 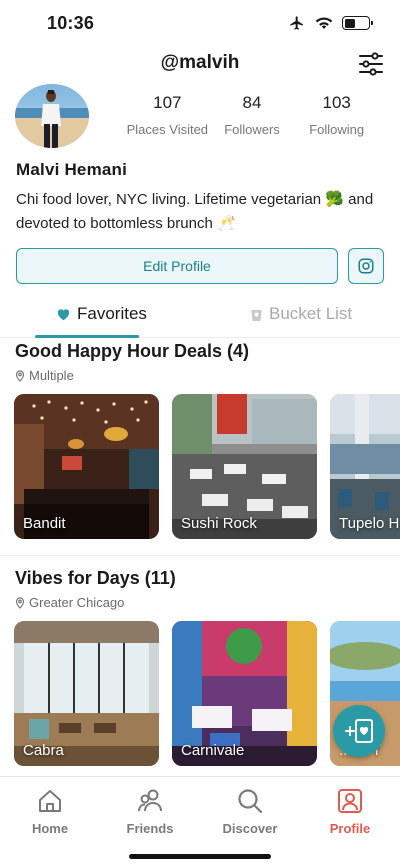 What do you see at coordinates (87, 336) in the screenshot?
I see `active-tab-indicator` at bounding box center [87, 336].